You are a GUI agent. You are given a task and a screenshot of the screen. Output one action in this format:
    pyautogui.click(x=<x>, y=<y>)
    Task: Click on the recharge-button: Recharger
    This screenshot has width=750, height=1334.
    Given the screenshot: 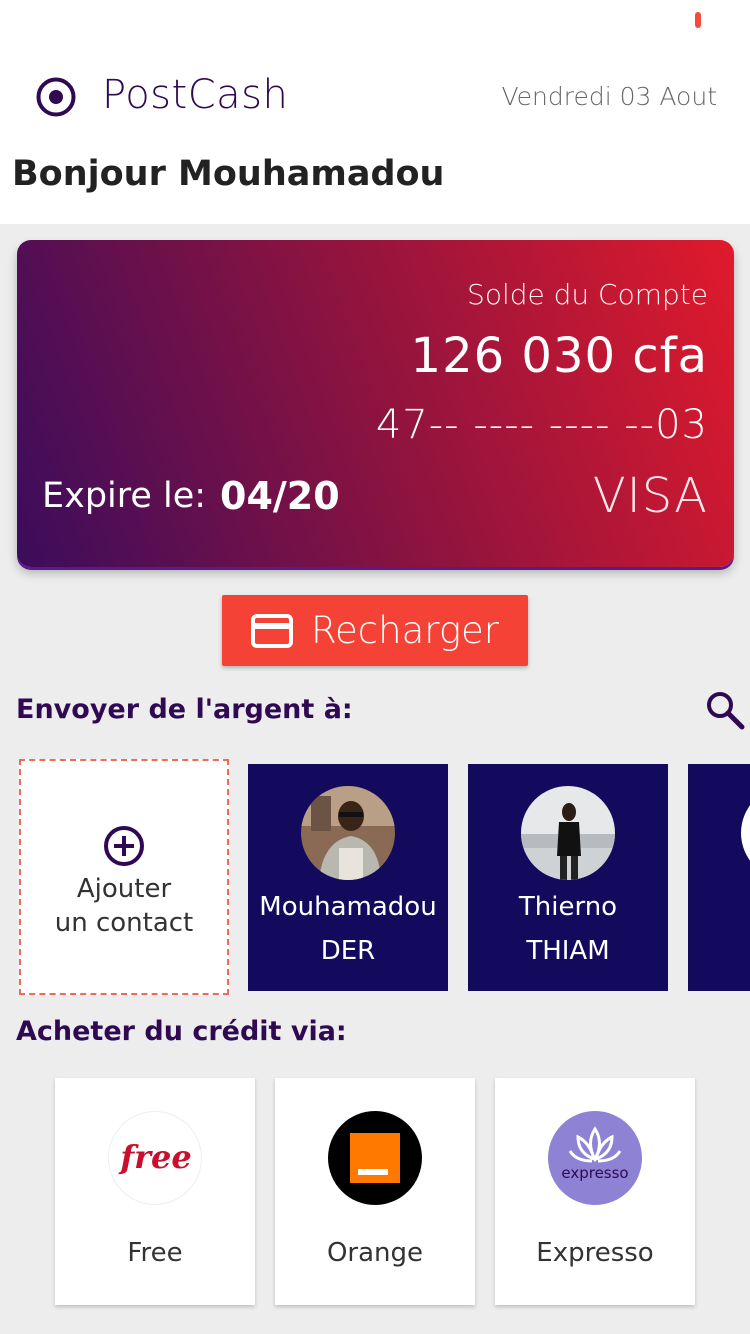 What is the action you would take?
    pyautogui.click(x=375, y=630)
    